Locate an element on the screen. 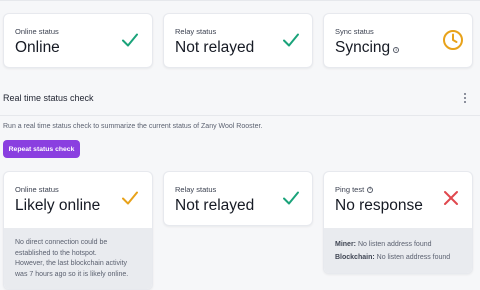 This screenshot has width=480, height=290. sync-status-card: Sync status Syncing i is located at coordinates (398, 40).